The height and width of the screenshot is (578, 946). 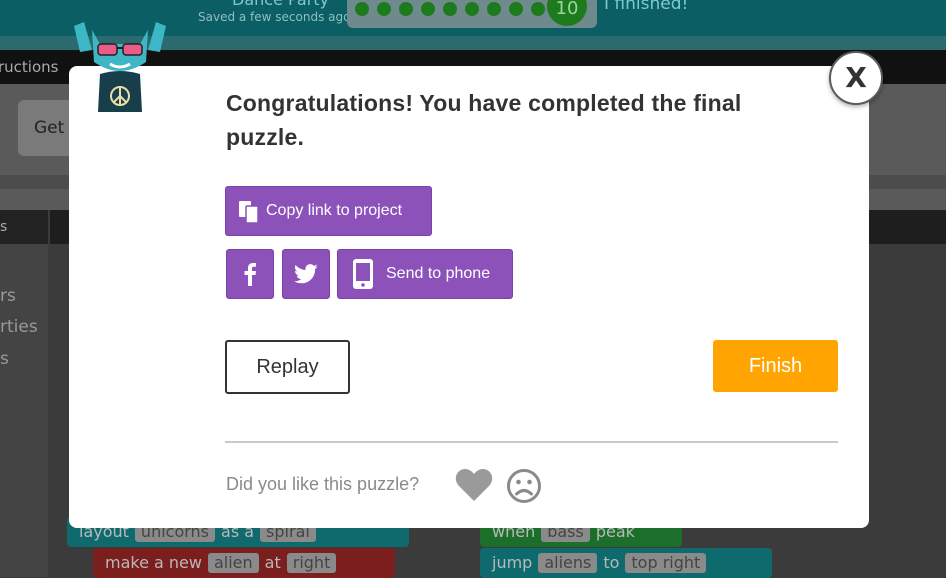 I want to click on dialog-divider, so click(x=531, y=442).